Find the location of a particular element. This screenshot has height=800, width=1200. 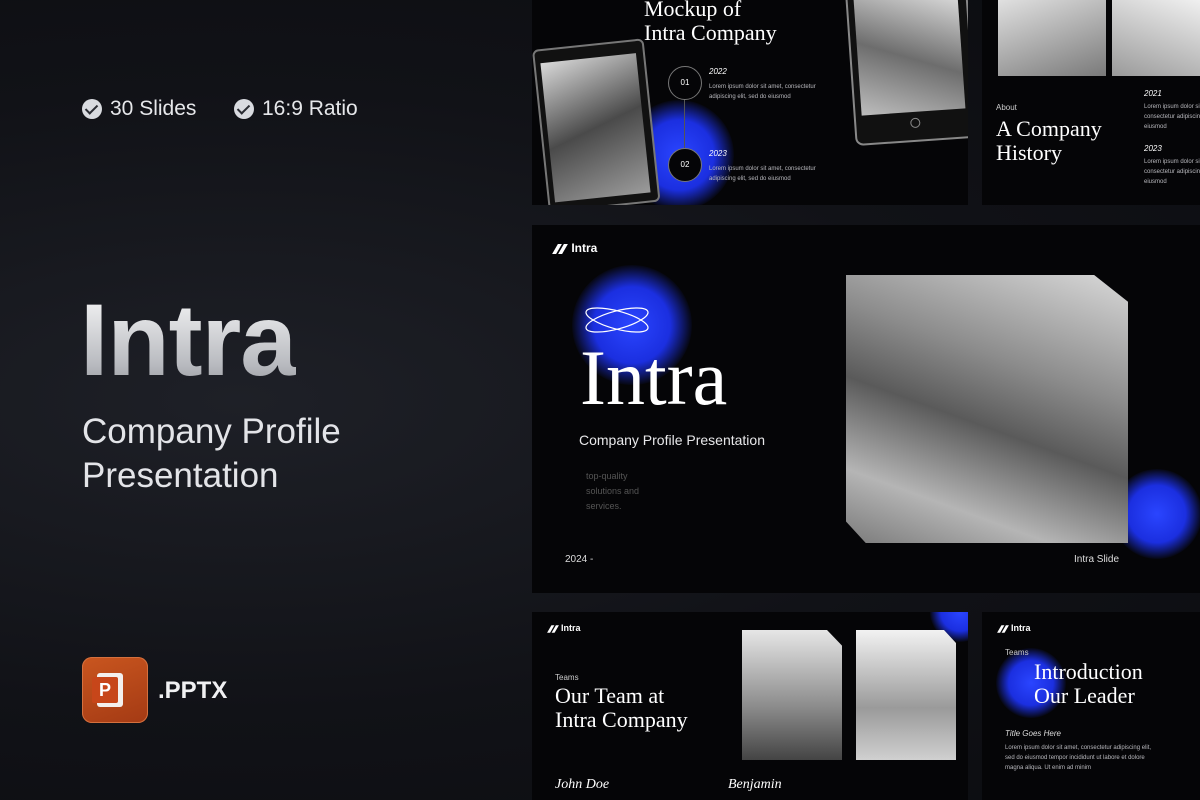

team-title-2: Intra Company is located at coordinates (621, 719).